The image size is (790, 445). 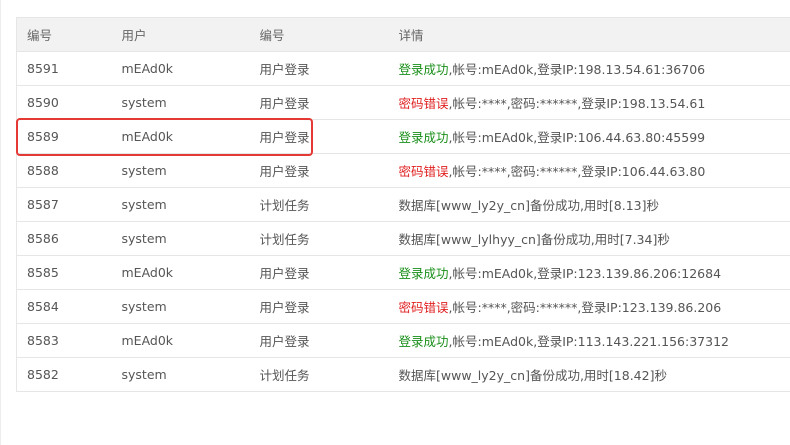 What do you see at coordinates (534, 239) in the screenshot?
I see `detail-text: 数据库[www_lylhyy_cn]备份成功,用时[7.34]秒` at bounding box center [534, 239].